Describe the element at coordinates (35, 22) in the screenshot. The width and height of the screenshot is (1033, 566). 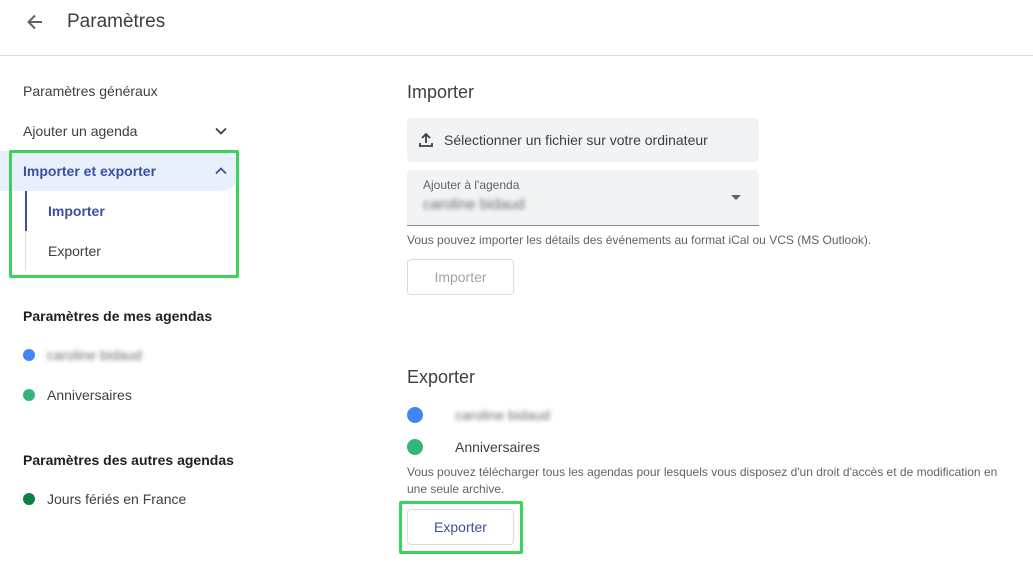
I see `back-arrow-icon` at that location.